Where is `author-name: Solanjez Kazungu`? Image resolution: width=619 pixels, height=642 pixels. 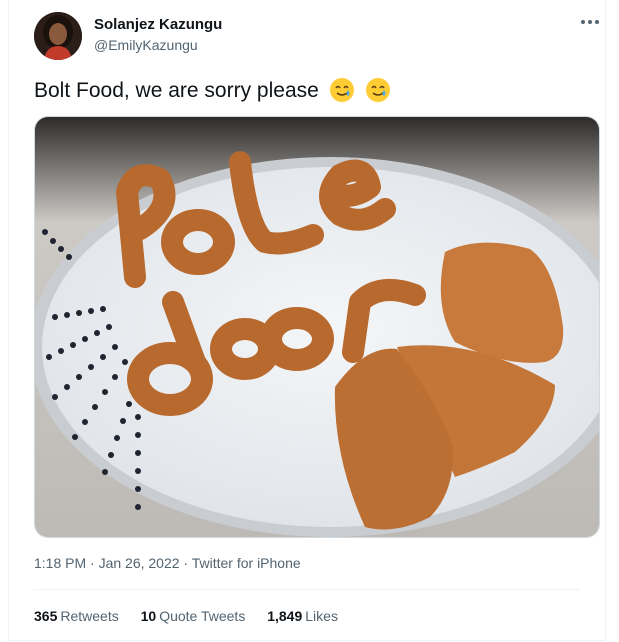 author-name: Solanjez Kazungu is located at coordinates (158, 24).